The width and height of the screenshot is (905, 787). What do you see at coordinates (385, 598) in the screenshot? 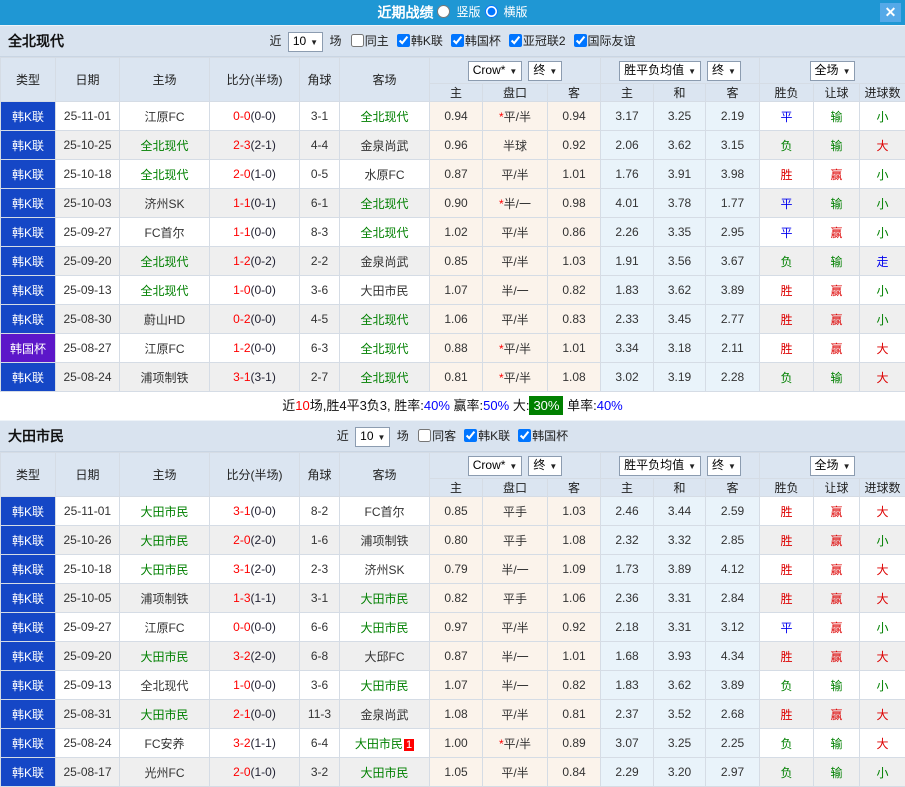
I see `away-team: 大田市民` at bounding box center [385, 598].